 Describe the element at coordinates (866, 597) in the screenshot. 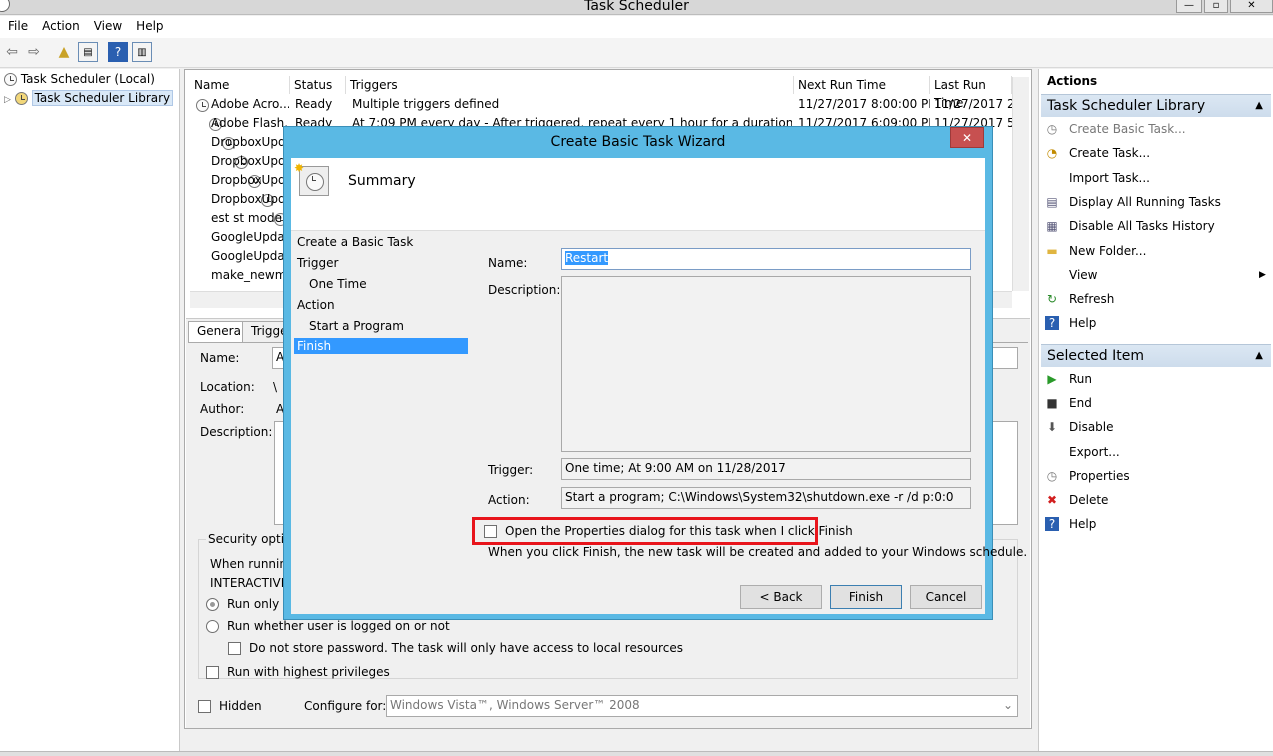

I see `finish-button: Finish` at that location.